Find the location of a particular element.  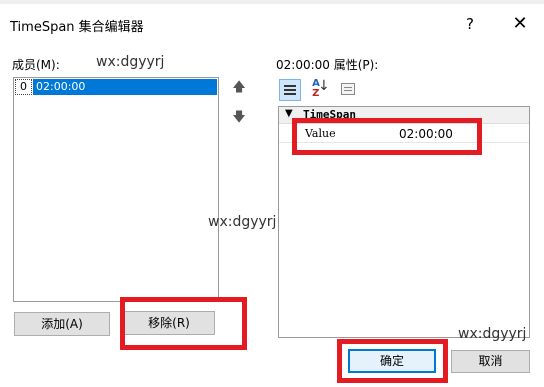

move-down-button: 🡇 is located at coordinates (239, 118).